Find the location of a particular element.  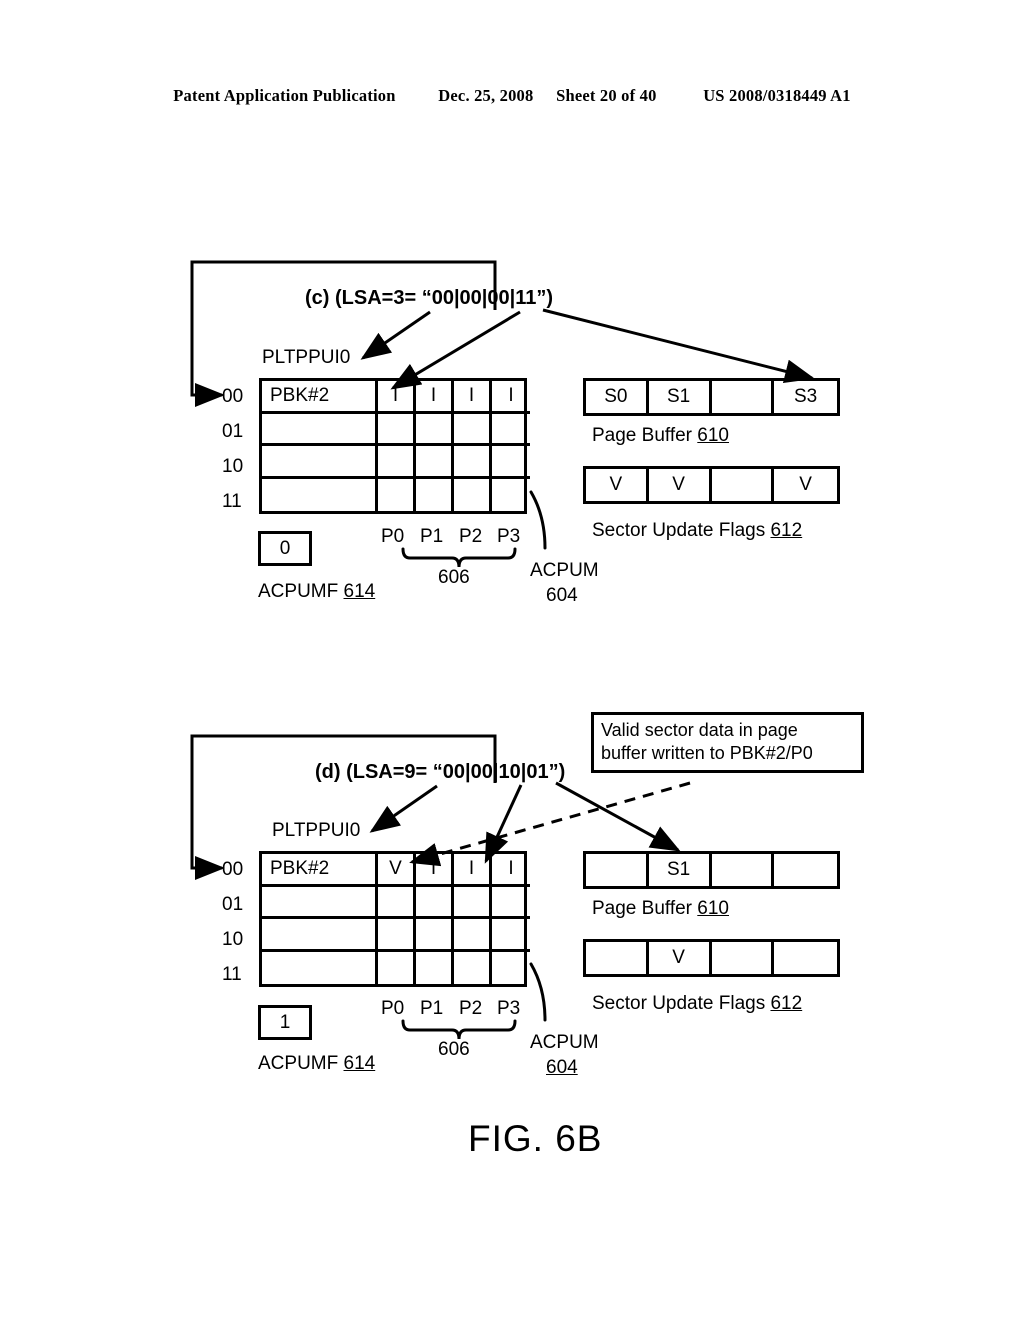

panel-c-cell-r3c4 is located at coordinates (511, 495).